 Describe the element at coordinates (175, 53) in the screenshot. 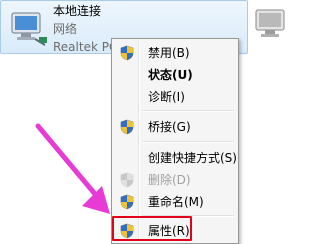

I see `menu-item-disable: 禁用(B)` at that location.